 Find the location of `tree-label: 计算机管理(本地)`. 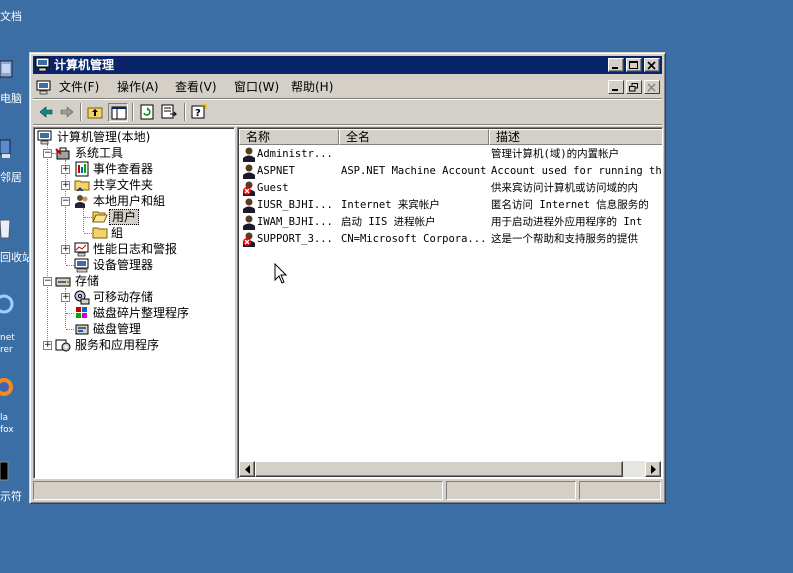

tree-label: 计算机管理(本地) is located at coordinates (104, 137).